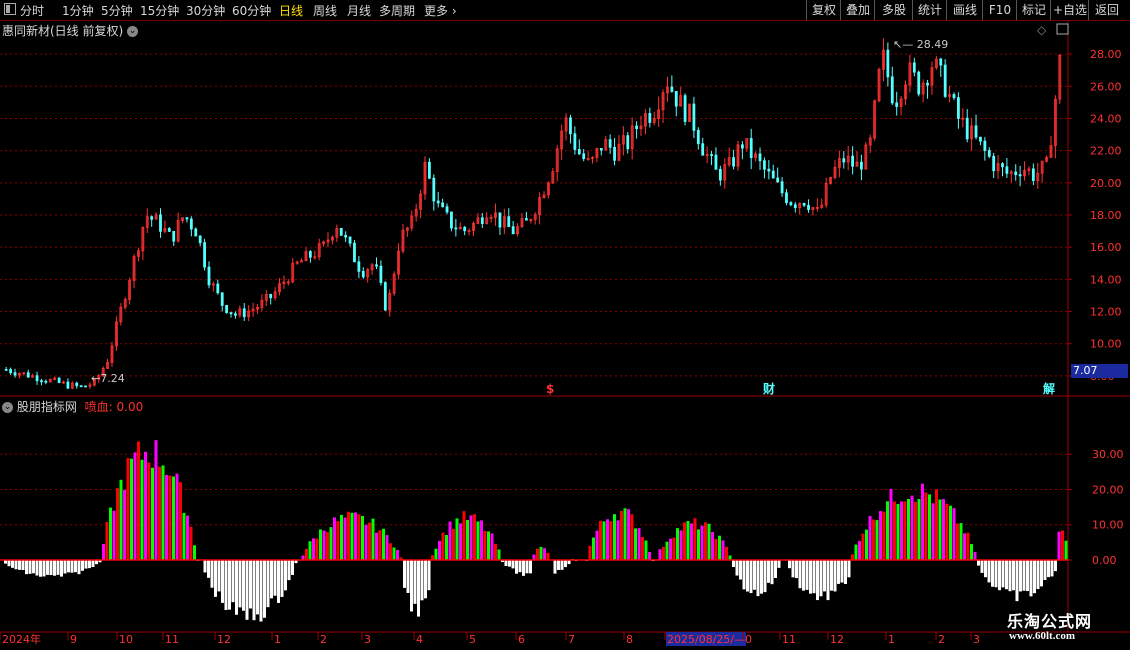 This screenshot has height=650, width=1130. What do you see at coordinates (571, 639) in the screenshot?
I see `date-tick-label: 7` at bounding box center [571, 639].